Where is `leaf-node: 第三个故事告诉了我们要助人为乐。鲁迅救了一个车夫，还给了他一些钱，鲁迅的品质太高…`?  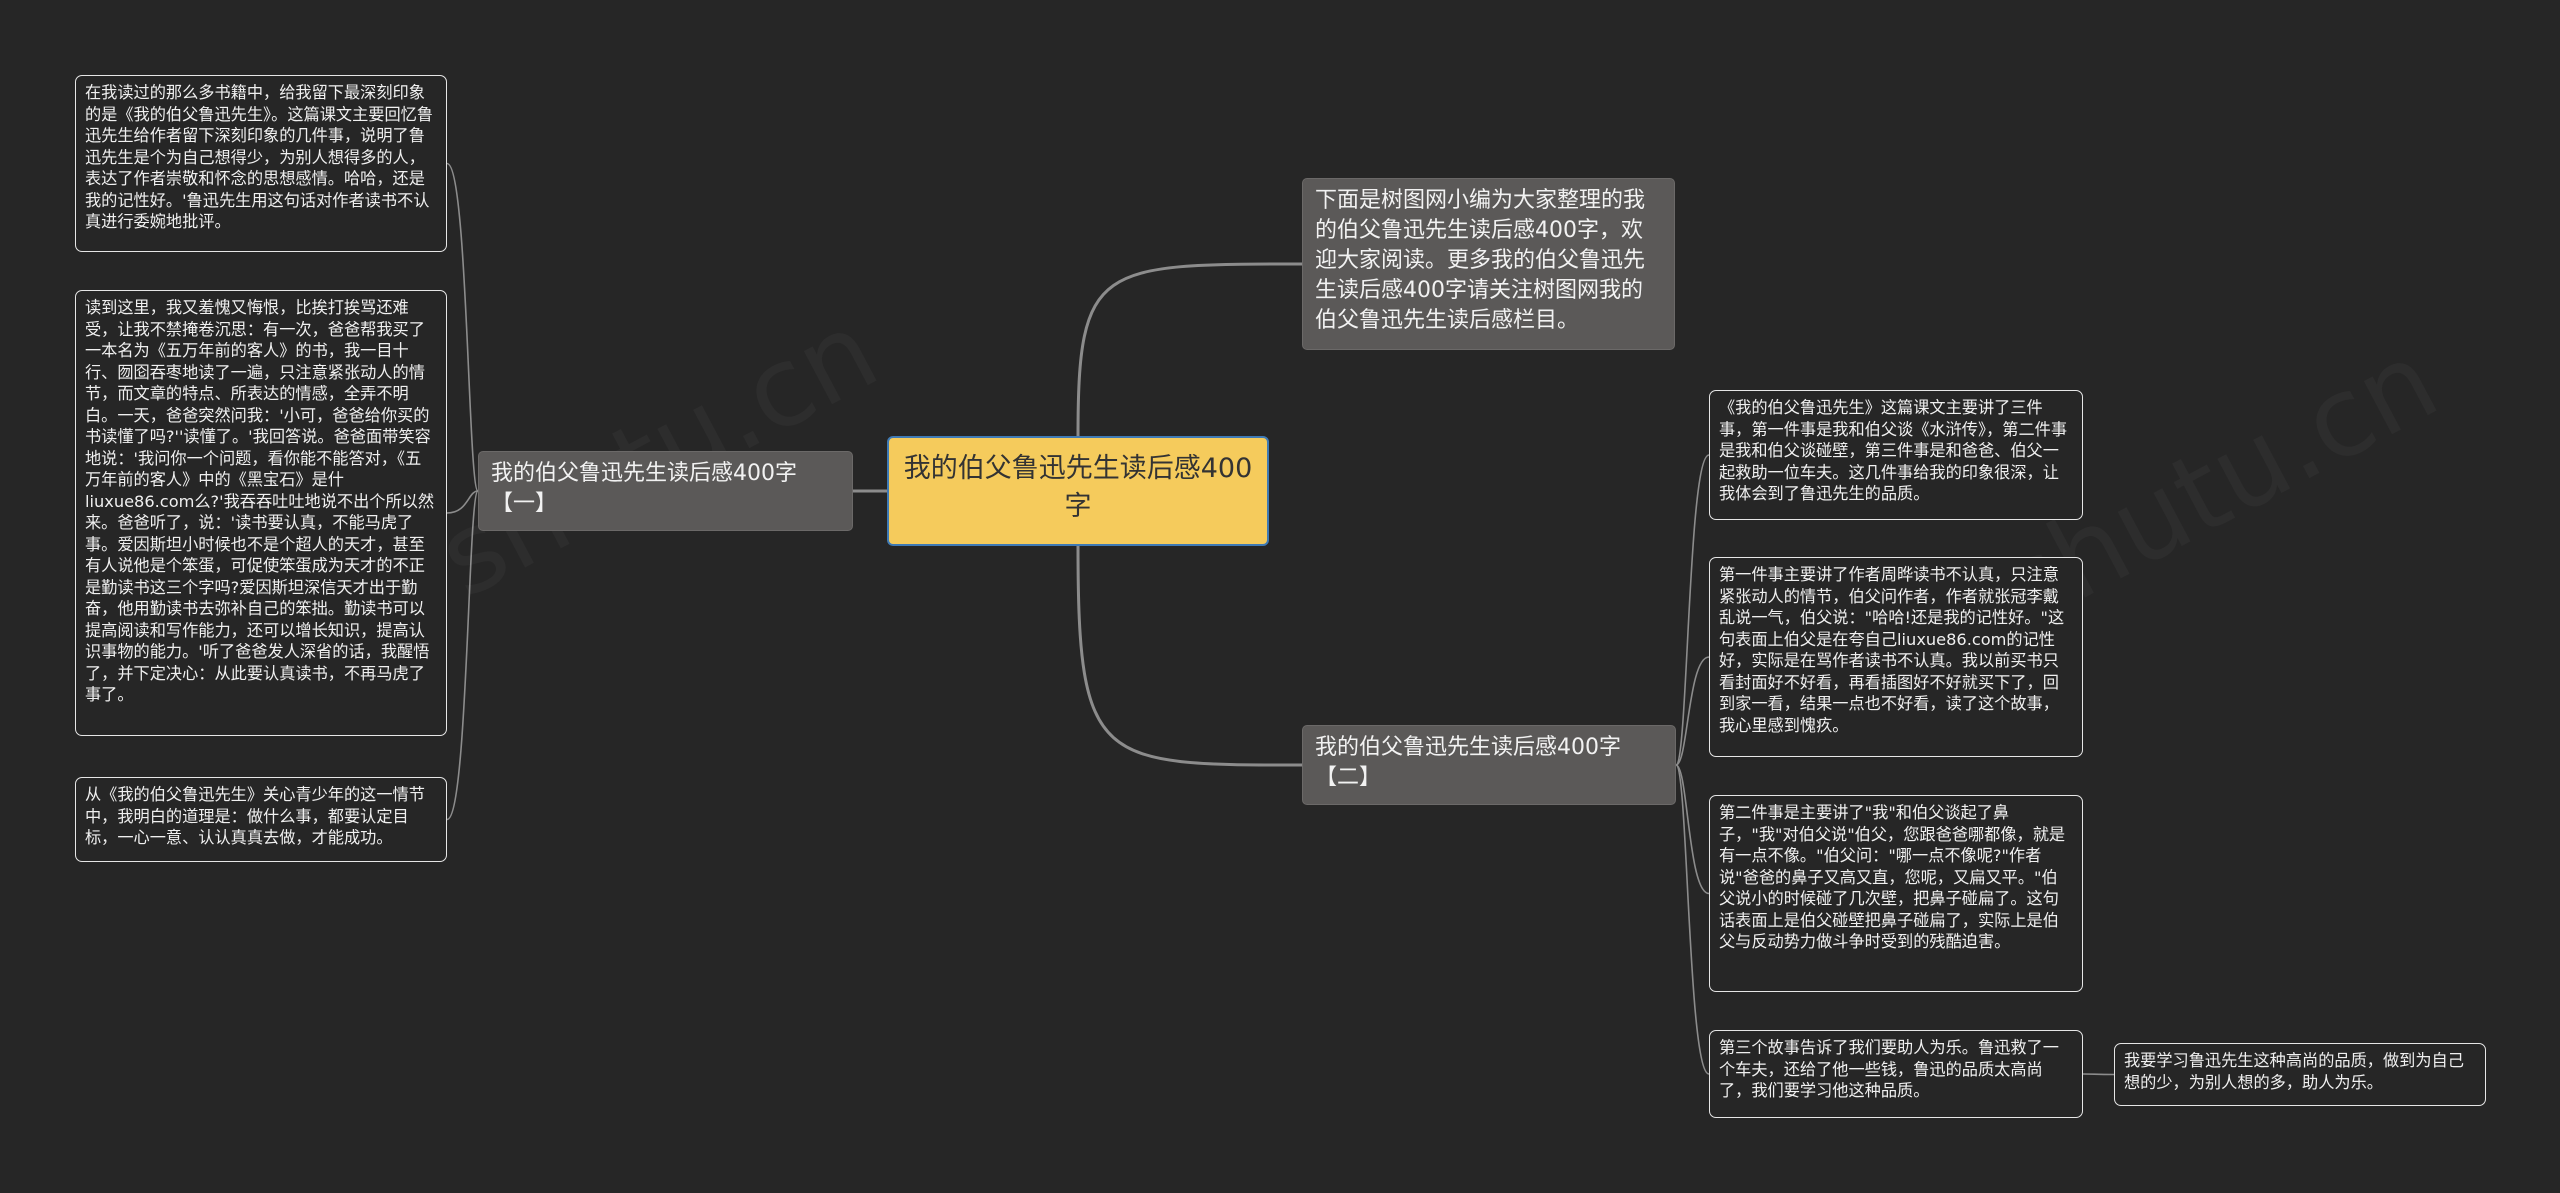
leaf-node: 第三个故事告诉了我们要助人为乐。鲁迅救了一个车夫，还给了他一些钱，鲁迅的品质太高… is located at coordinates (1896, 1074).